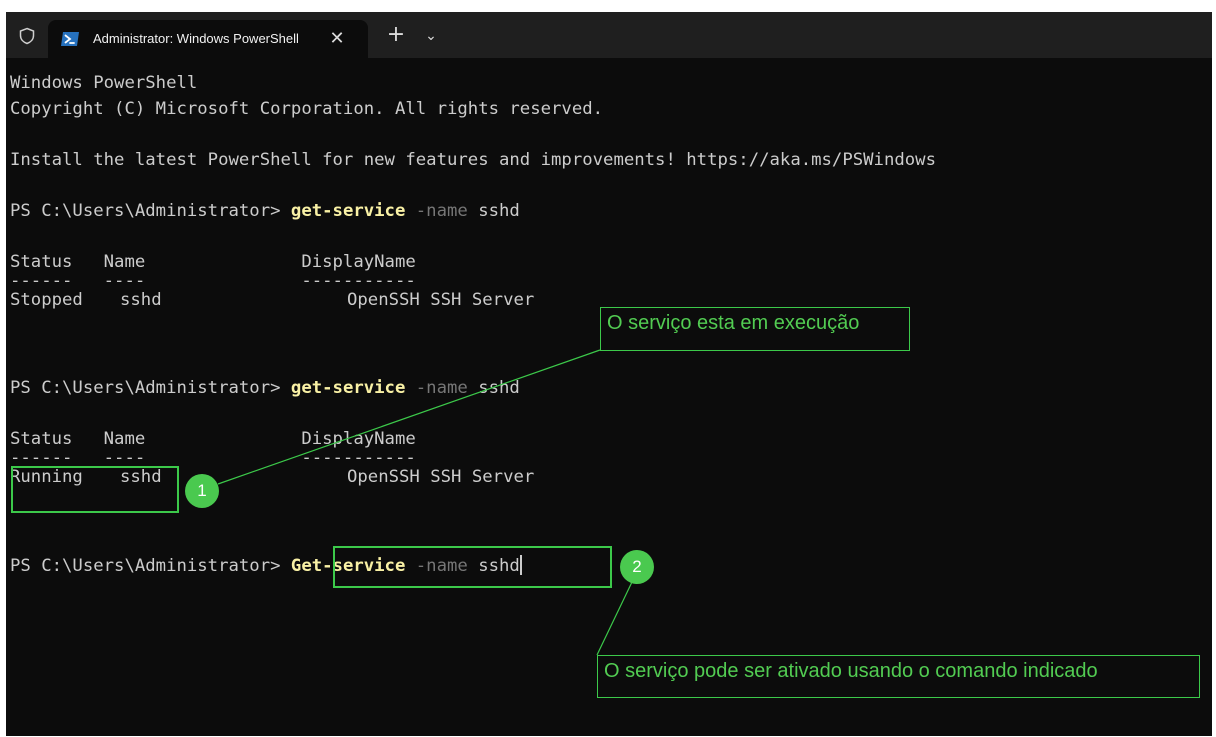 This screenshot has height=737, width=1216. I want to click on service-status: Stopped, so click(46, 300).